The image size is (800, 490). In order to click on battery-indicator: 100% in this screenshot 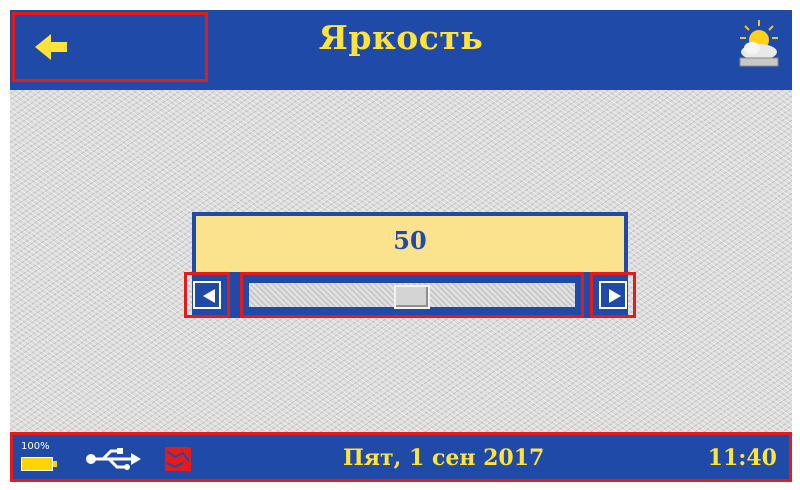, I will do `click(41, 459)`.